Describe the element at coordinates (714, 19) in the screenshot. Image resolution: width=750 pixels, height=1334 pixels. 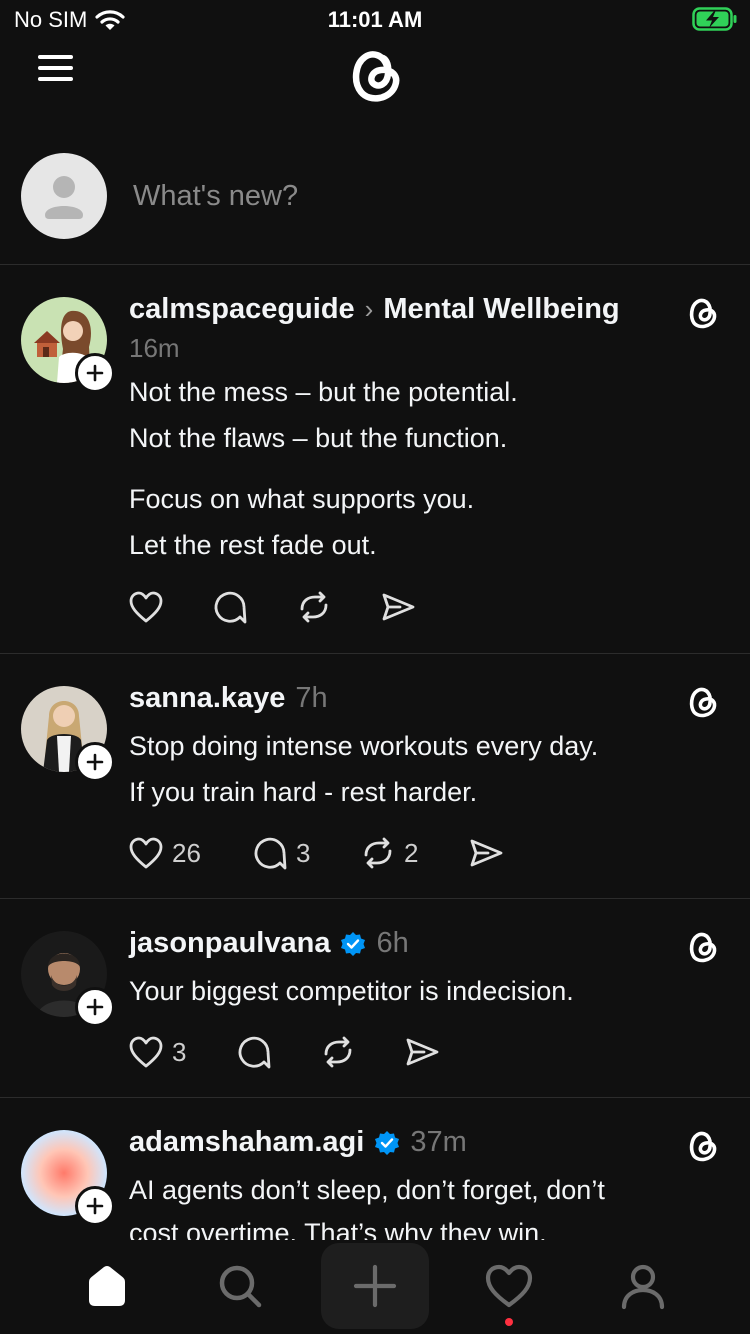
I see `battery-charging-icon` at that location.